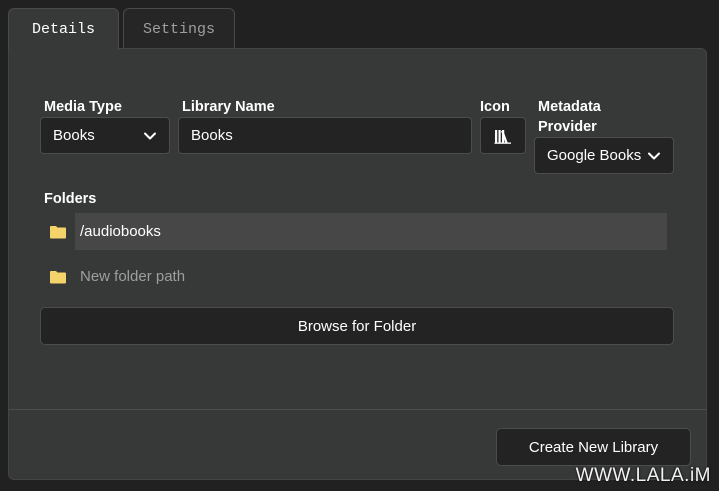 The height and width of the screenshot is (491, 719). I want to click on tab-details-label: Details, so click(63, 29).